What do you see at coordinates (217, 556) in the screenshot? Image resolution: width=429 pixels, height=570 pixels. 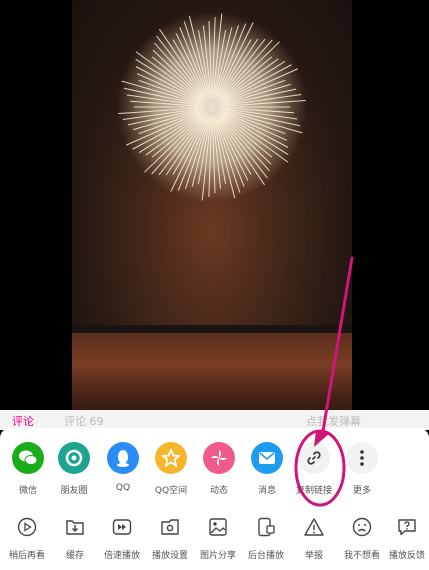 I see `action-label: 图片分享` at bounding box center [217, 556].